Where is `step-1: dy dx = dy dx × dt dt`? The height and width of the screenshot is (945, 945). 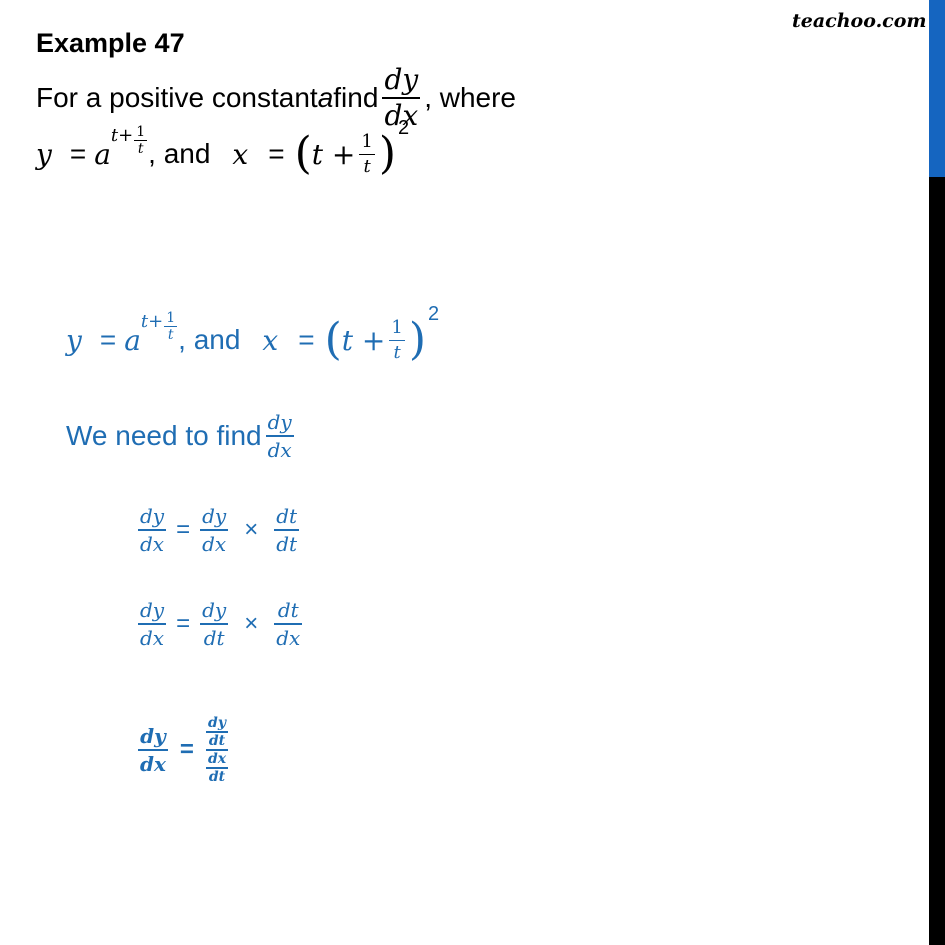
step-1: dy dx = dy dx × dt dt is located at coordinates (218, 530).